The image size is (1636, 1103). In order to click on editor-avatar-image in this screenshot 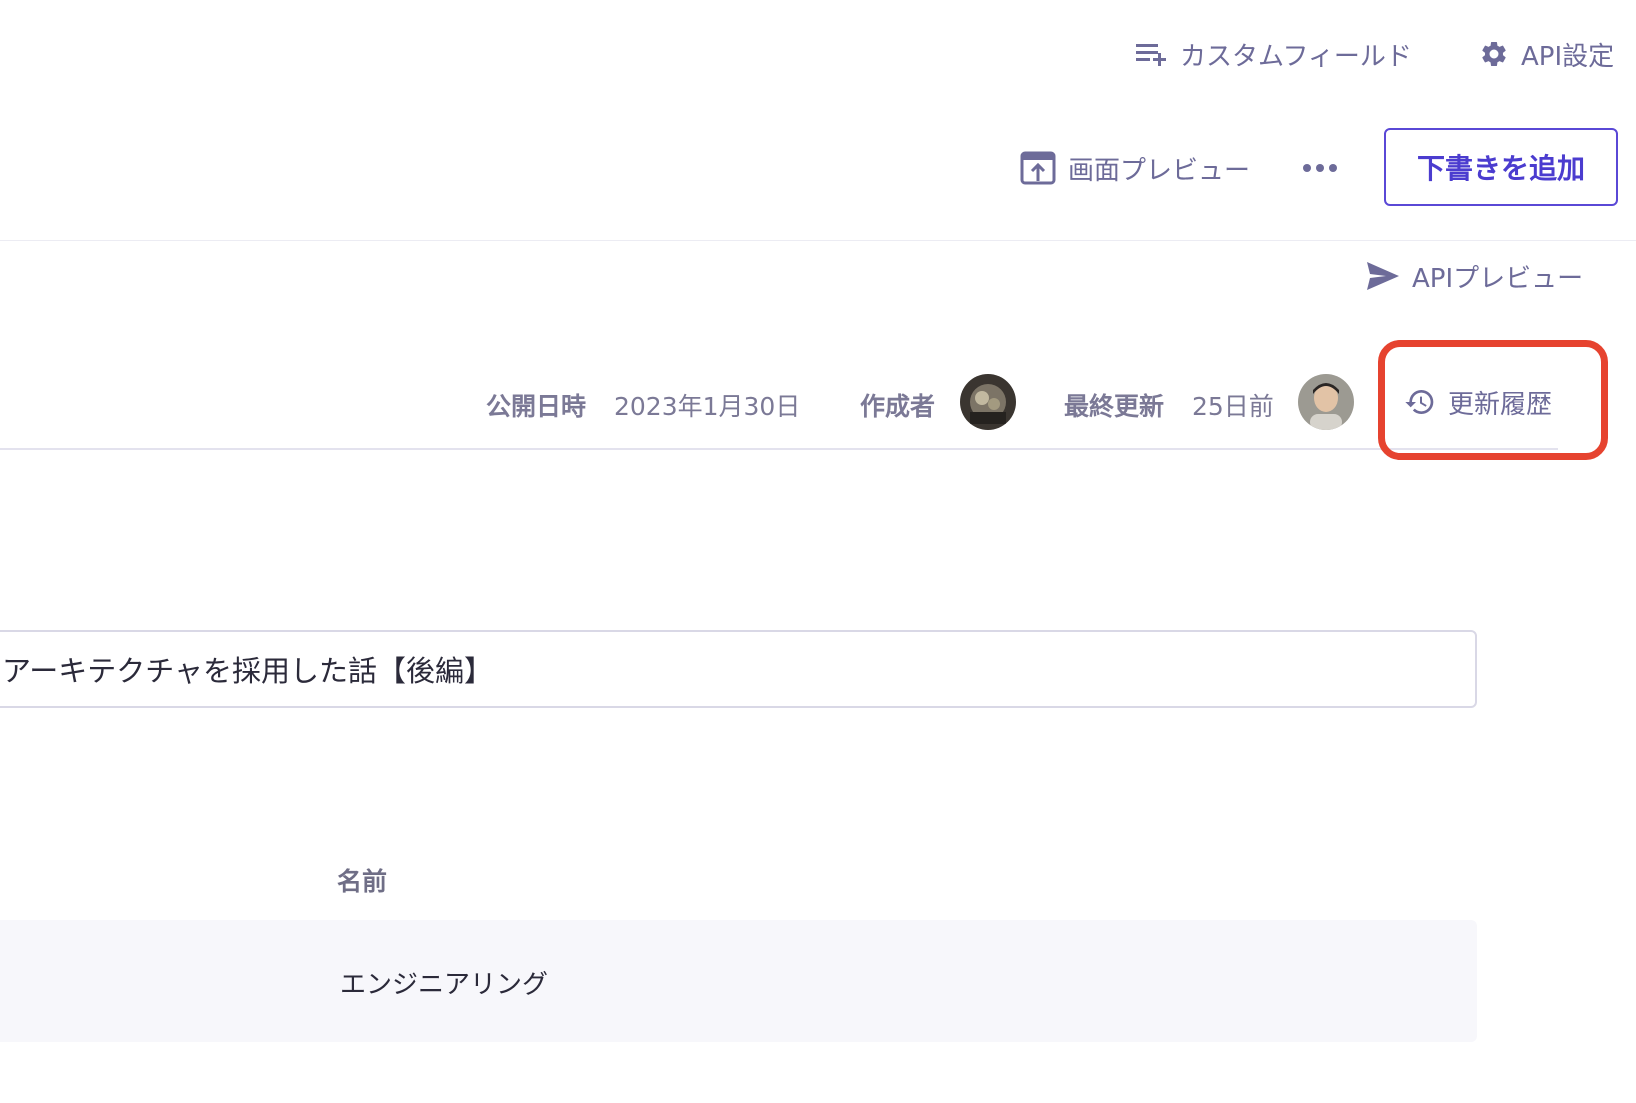, I will do `click(1326, 402)`.